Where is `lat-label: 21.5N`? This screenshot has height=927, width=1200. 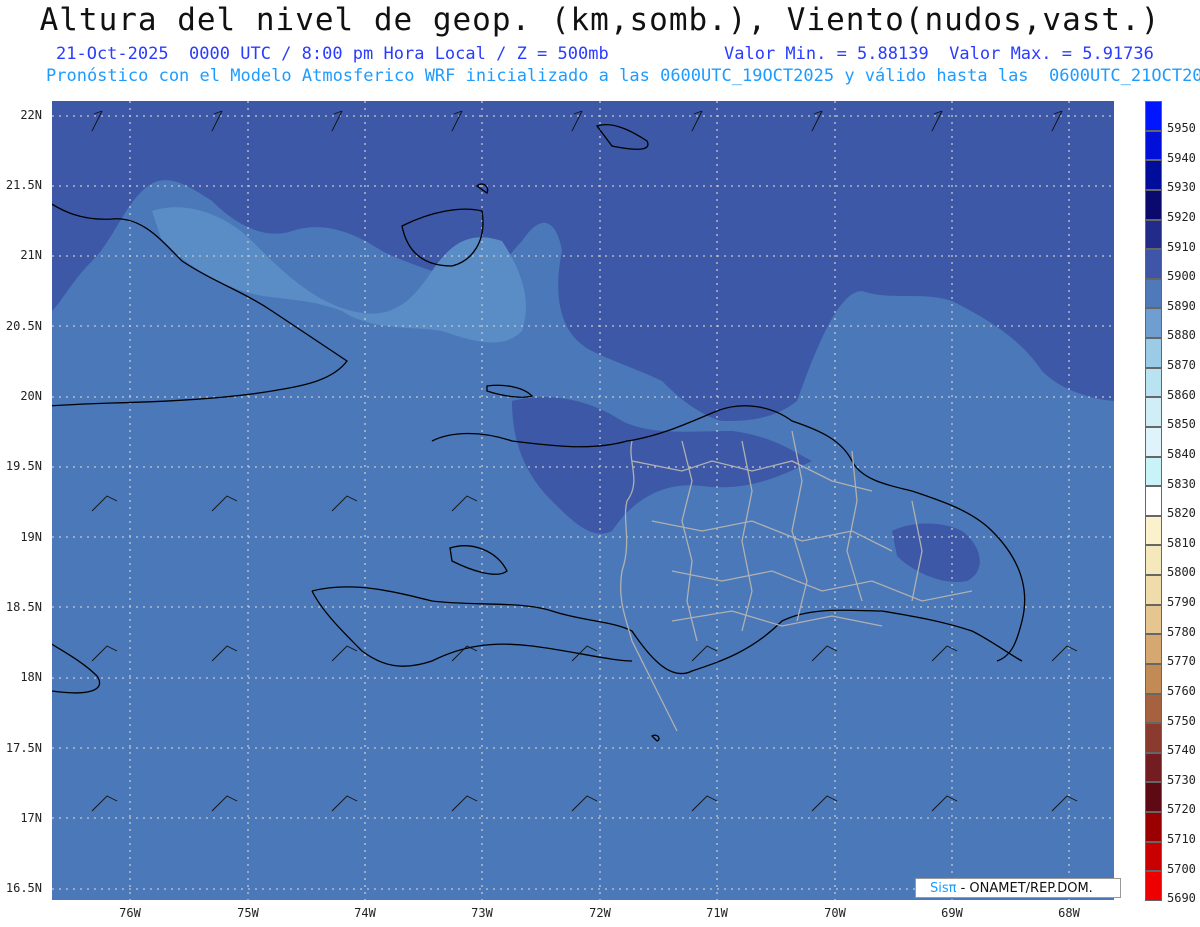 lat-label: 21.5N is located at coordinates (23, 185).